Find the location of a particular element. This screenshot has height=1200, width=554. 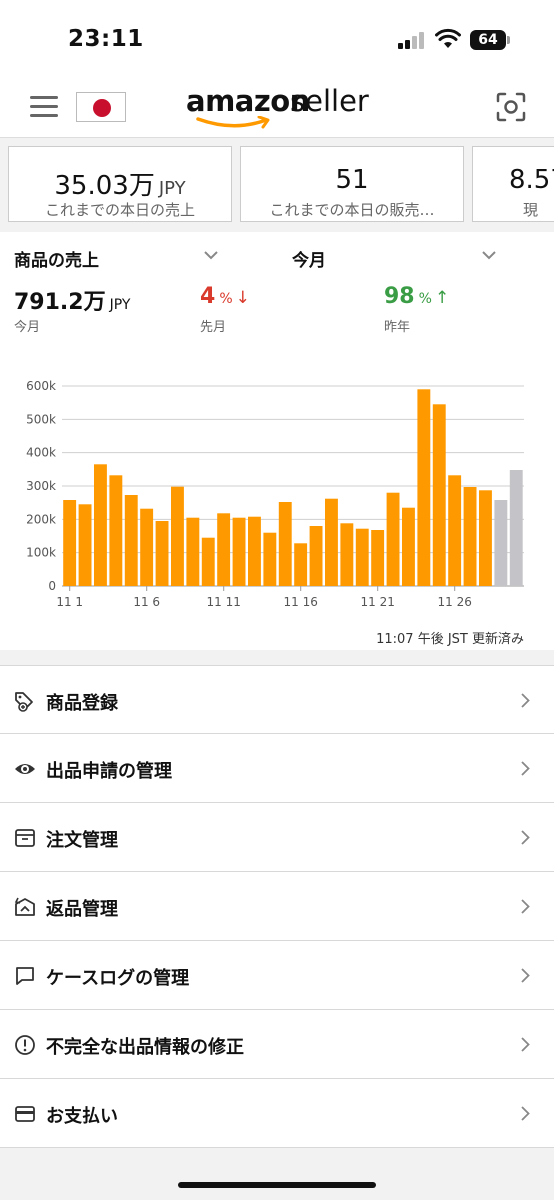

total-sales-value: 791.2万 is located at coordinates (60, 302).